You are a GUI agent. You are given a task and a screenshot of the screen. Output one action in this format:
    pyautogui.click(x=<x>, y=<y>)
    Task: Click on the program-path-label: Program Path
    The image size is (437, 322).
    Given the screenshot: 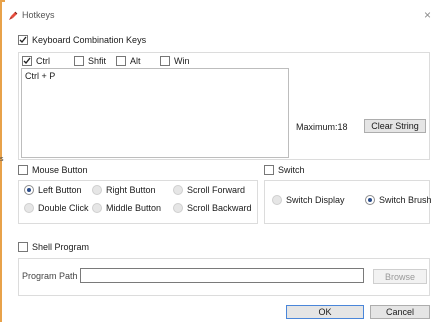 What is the action you would take?
    pyautogui.click(x=50, y=276)
    